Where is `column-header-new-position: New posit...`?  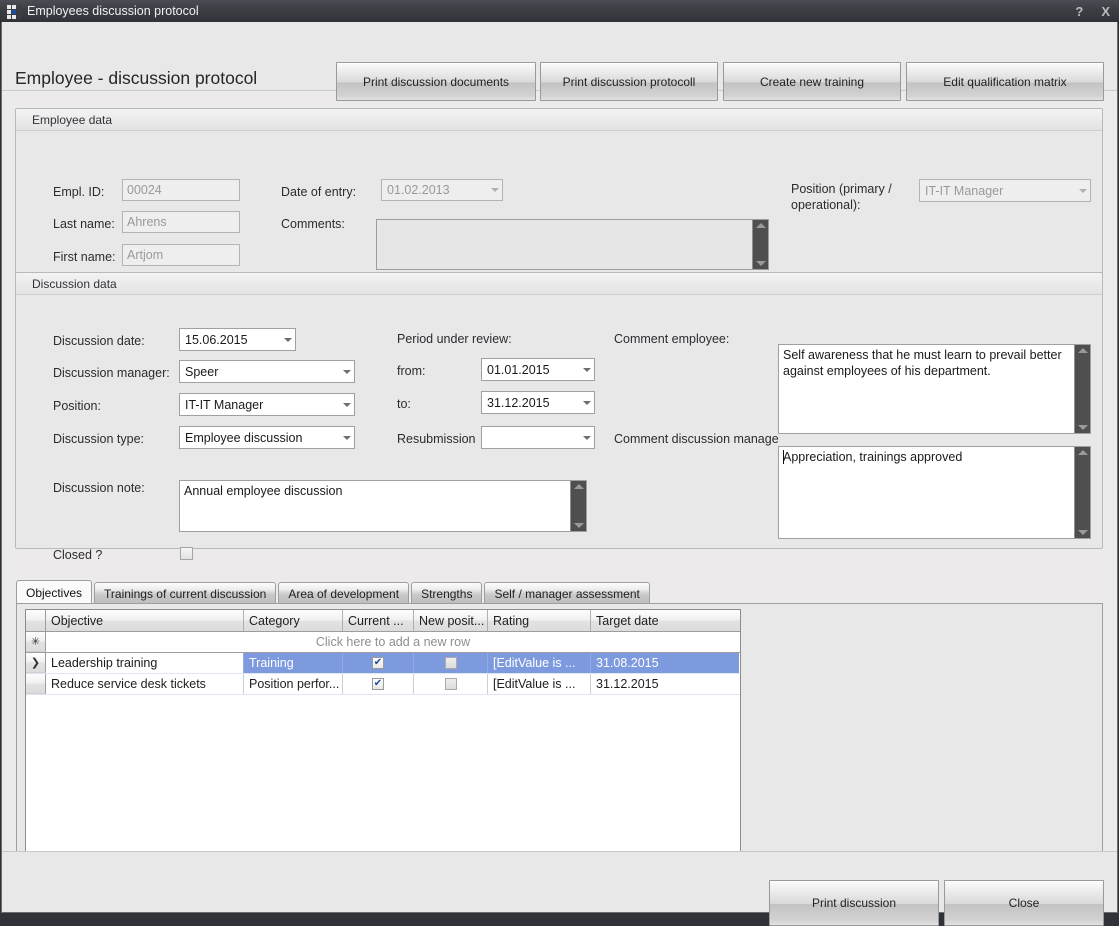
column-header-new-position: New posit... is located at coordinates (451, 620).